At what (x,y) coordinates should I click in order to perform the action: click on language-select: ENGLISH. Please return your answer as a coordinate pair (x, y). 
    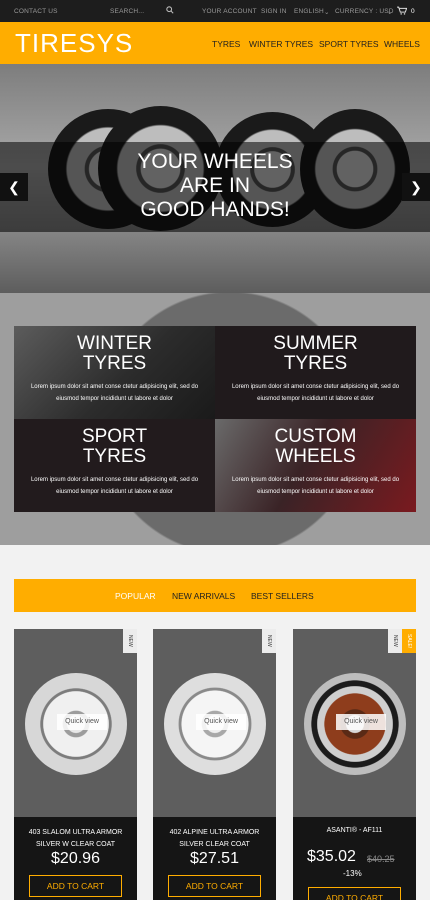
    Looking at the image, I should click on (309, 11).